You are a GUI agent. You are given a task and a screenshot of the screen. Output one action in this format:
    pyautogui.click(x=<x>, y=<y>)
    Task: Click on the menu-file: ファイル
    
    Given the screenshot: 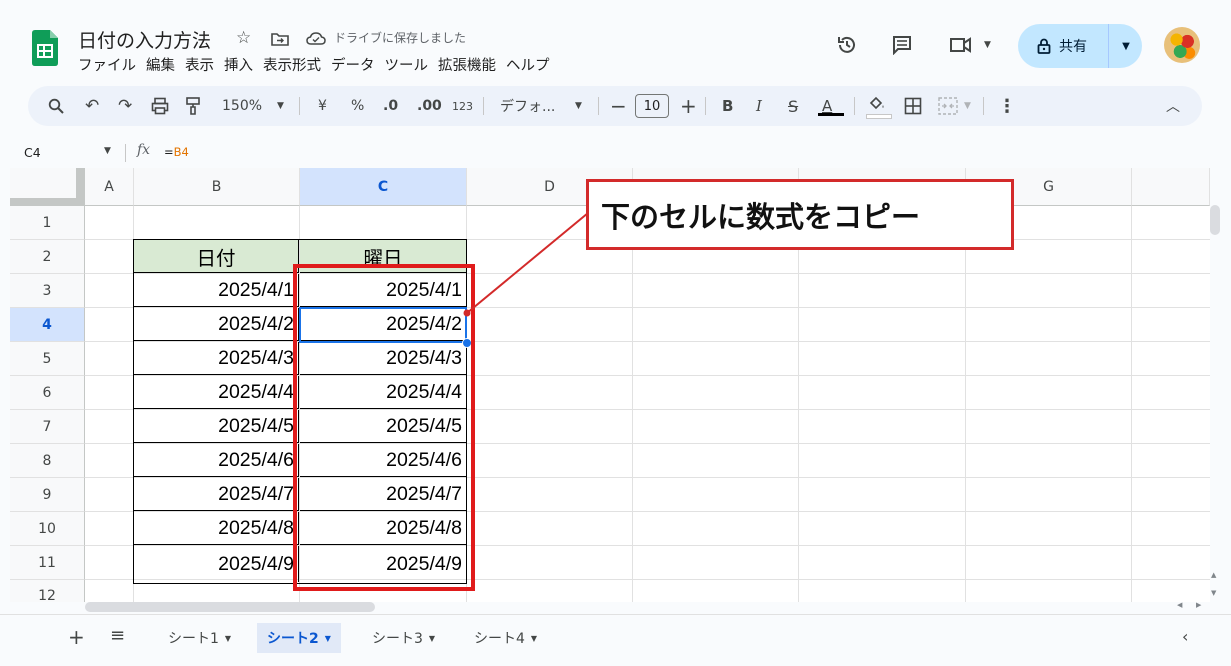 What is the action you would take?
    pyautogui.click(x=107, y=64)
    